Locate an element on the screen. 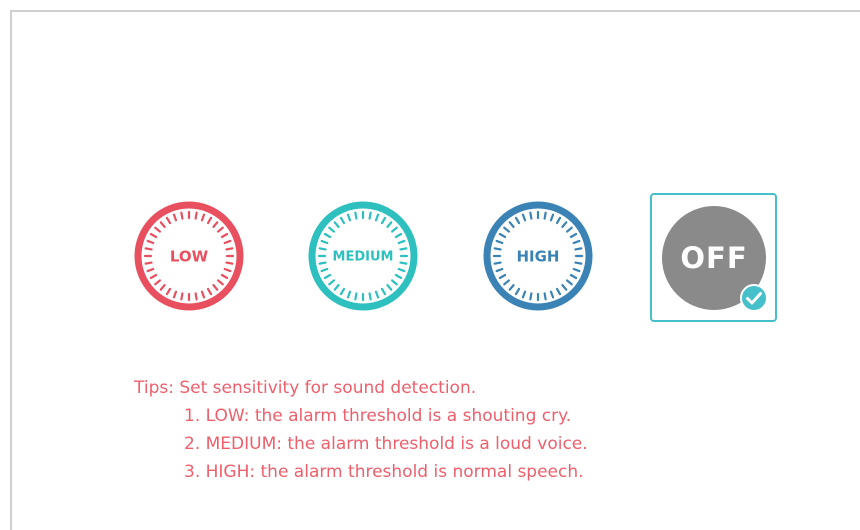 The image size is (860, 530). sensitivity-high-button: HIGH is located at coordinates (538, 256).